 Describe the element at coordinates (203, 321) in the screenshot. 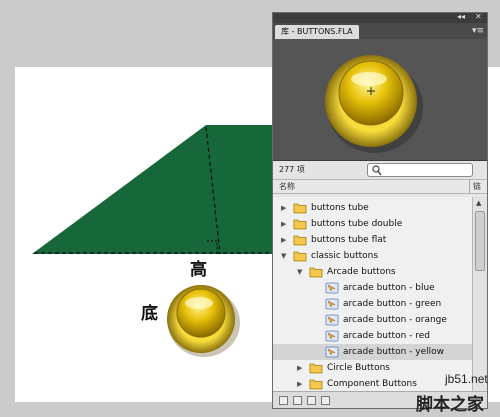

I see `stage-arcade-button` at that location.